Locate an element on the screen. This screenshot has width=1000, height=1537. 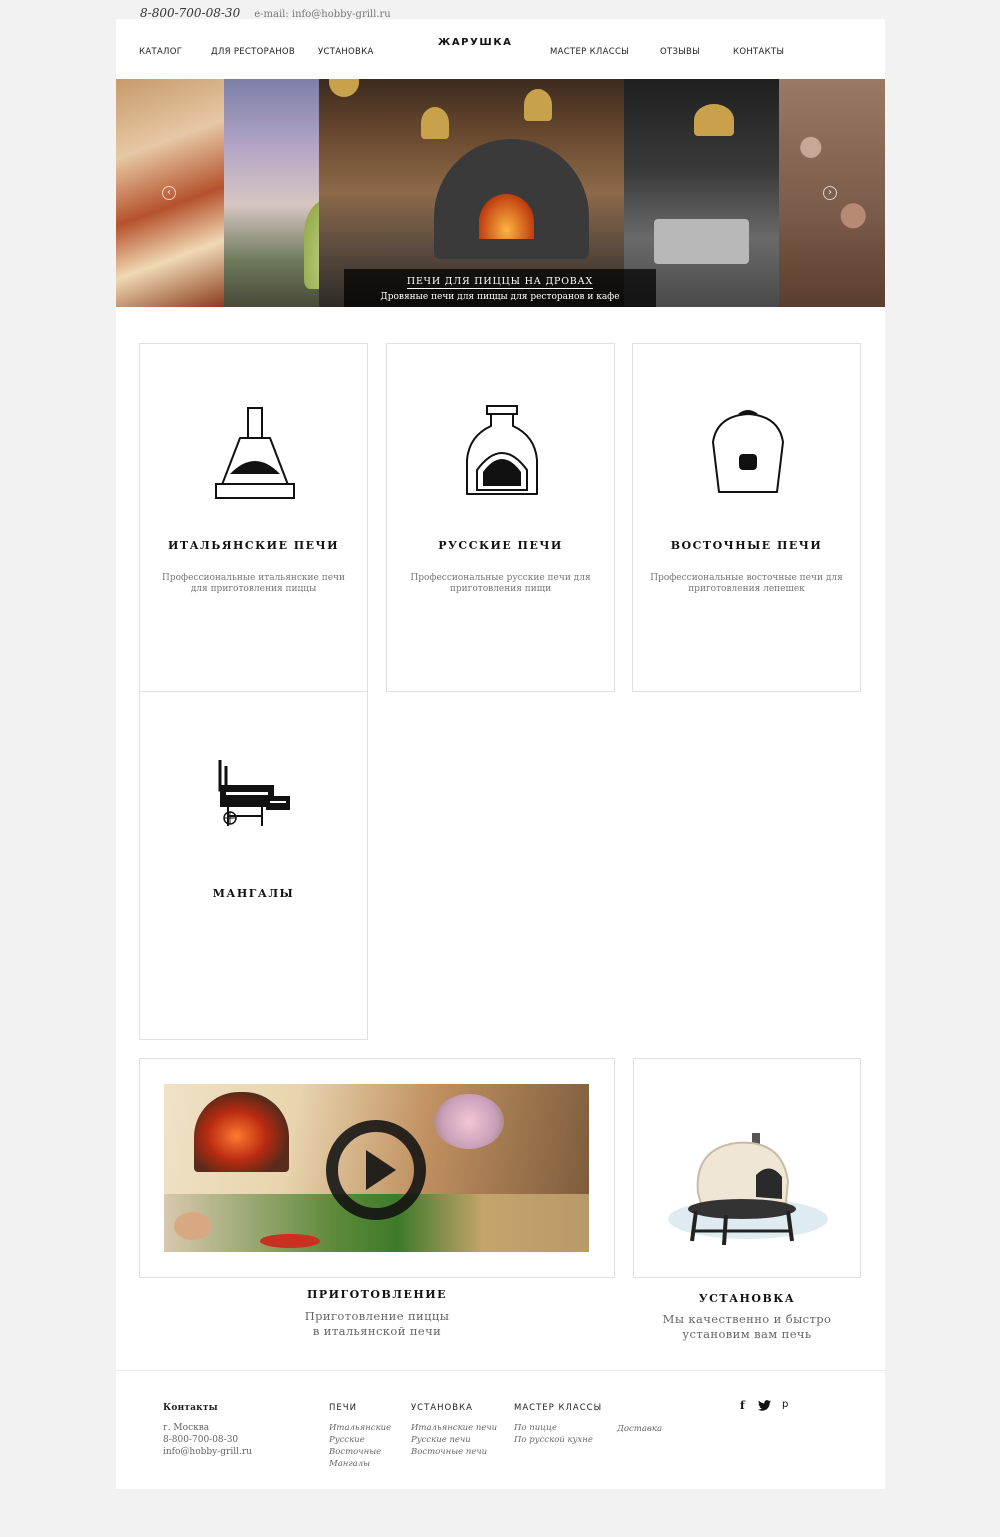
slider-next-button: › is located at coordinates (830, 193).